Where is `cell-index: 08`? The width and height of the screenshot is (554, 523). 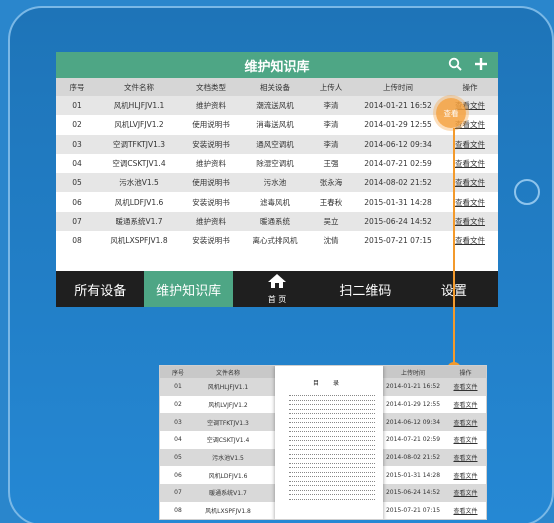
cell-index: 08 is located at coordinates (178, 510).